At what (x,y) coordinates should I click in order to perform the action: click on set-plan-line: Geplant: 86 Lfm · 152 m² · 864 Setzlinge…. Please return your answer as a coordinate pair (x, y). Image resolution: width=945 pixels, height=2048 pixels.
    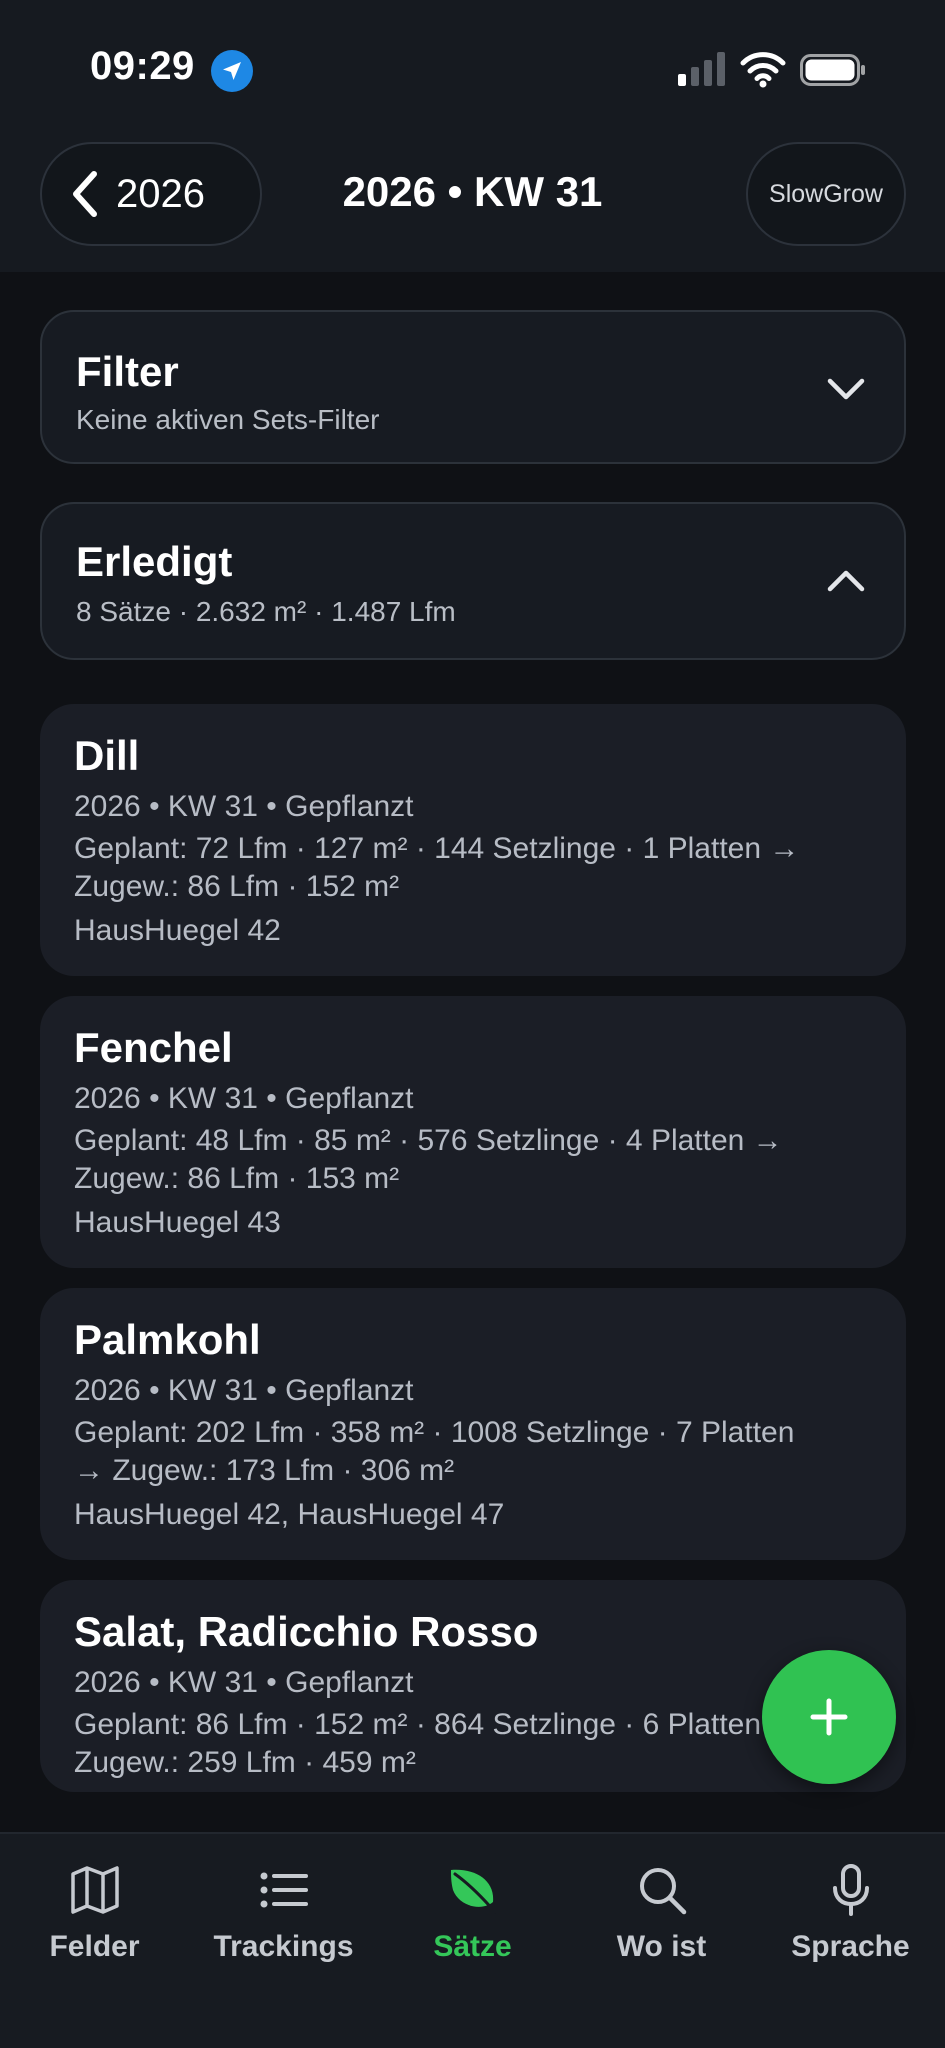
    Looking at the image, I should click on (437, 1724).